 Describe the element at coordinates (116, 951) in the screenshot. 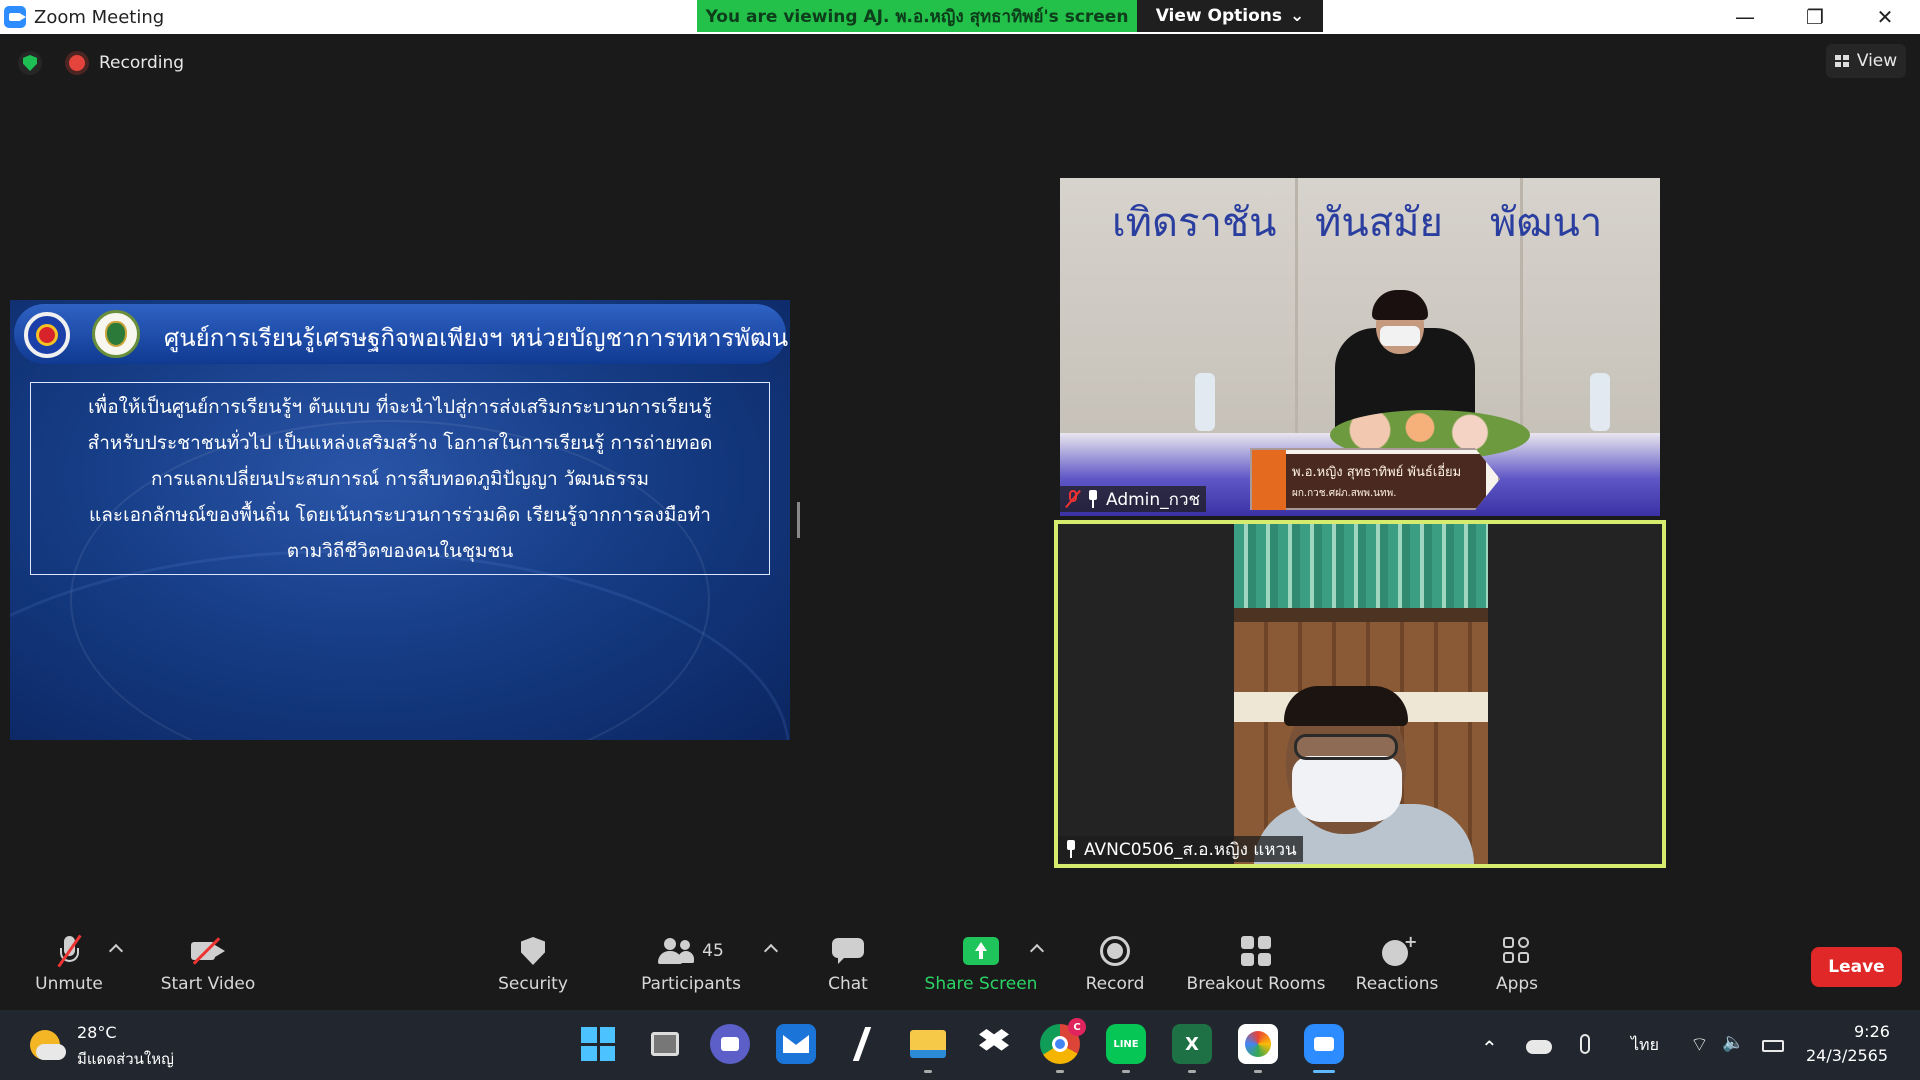

I see `audio-options-caret` at that location.